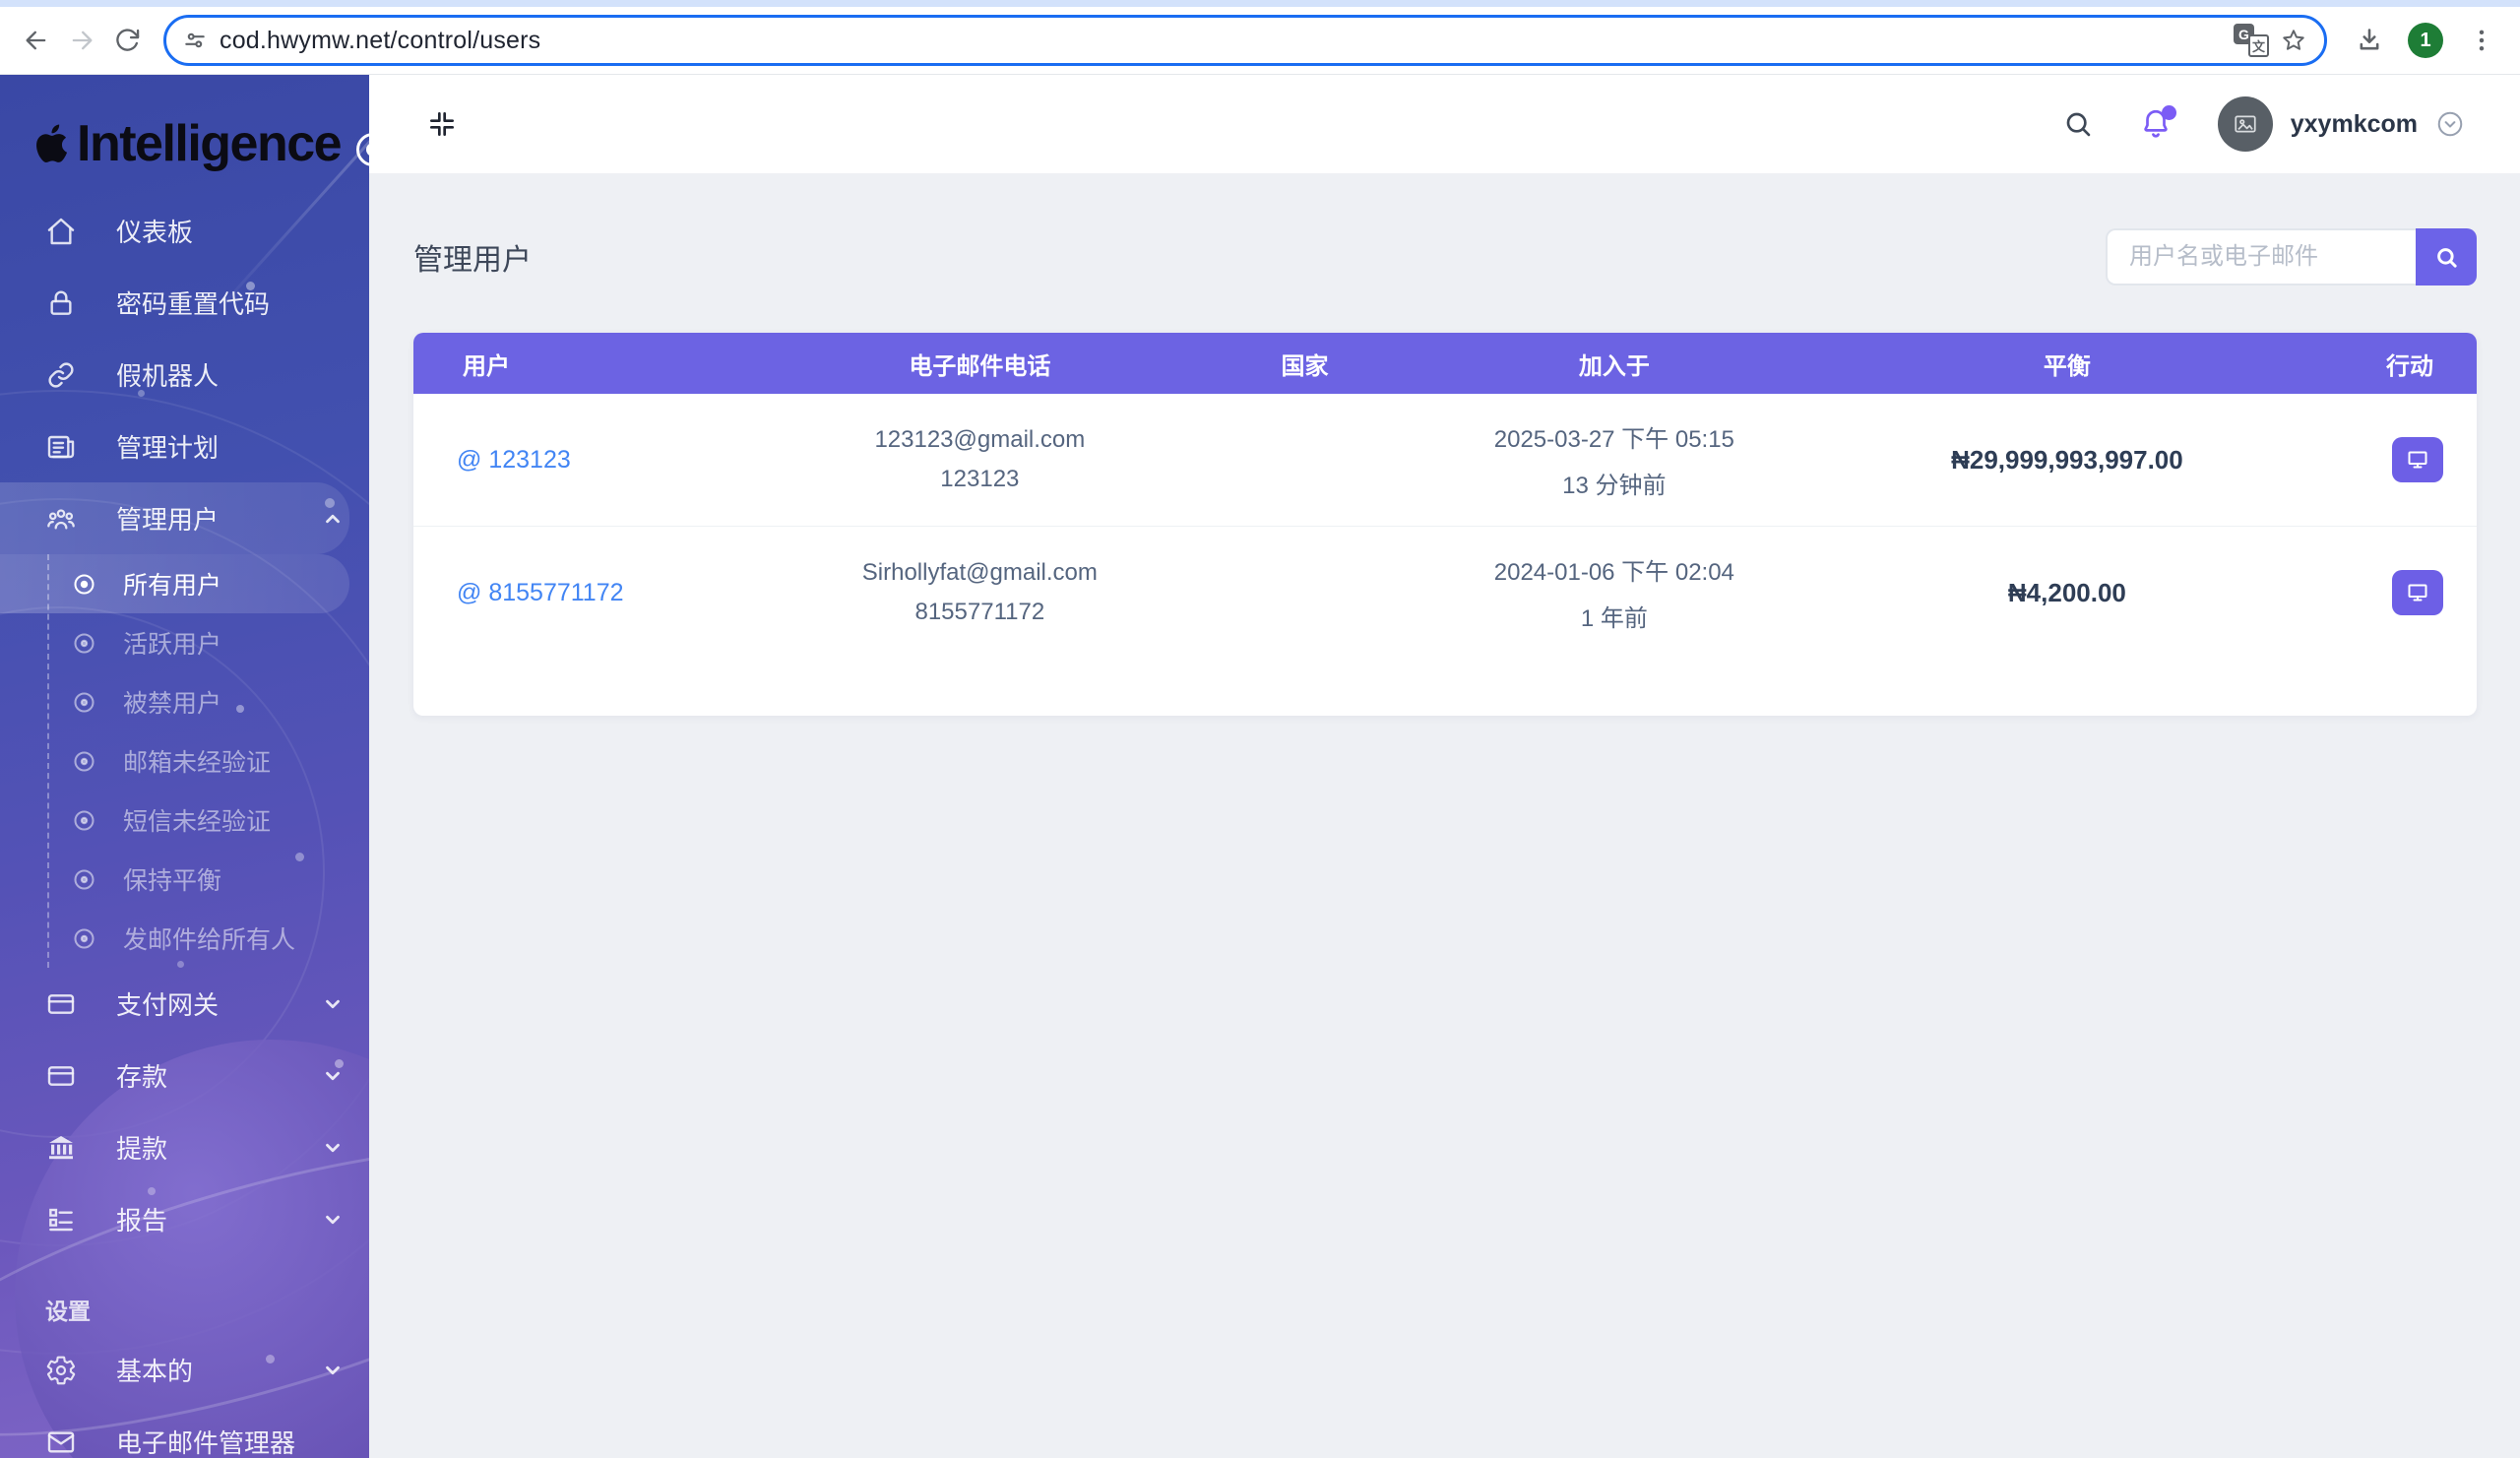  What do you see at coordinates (1613, 572) in the screenshot?
I see `joined-date: 2024-01-06 下午 02:04` at bounding box center [1613, 572].